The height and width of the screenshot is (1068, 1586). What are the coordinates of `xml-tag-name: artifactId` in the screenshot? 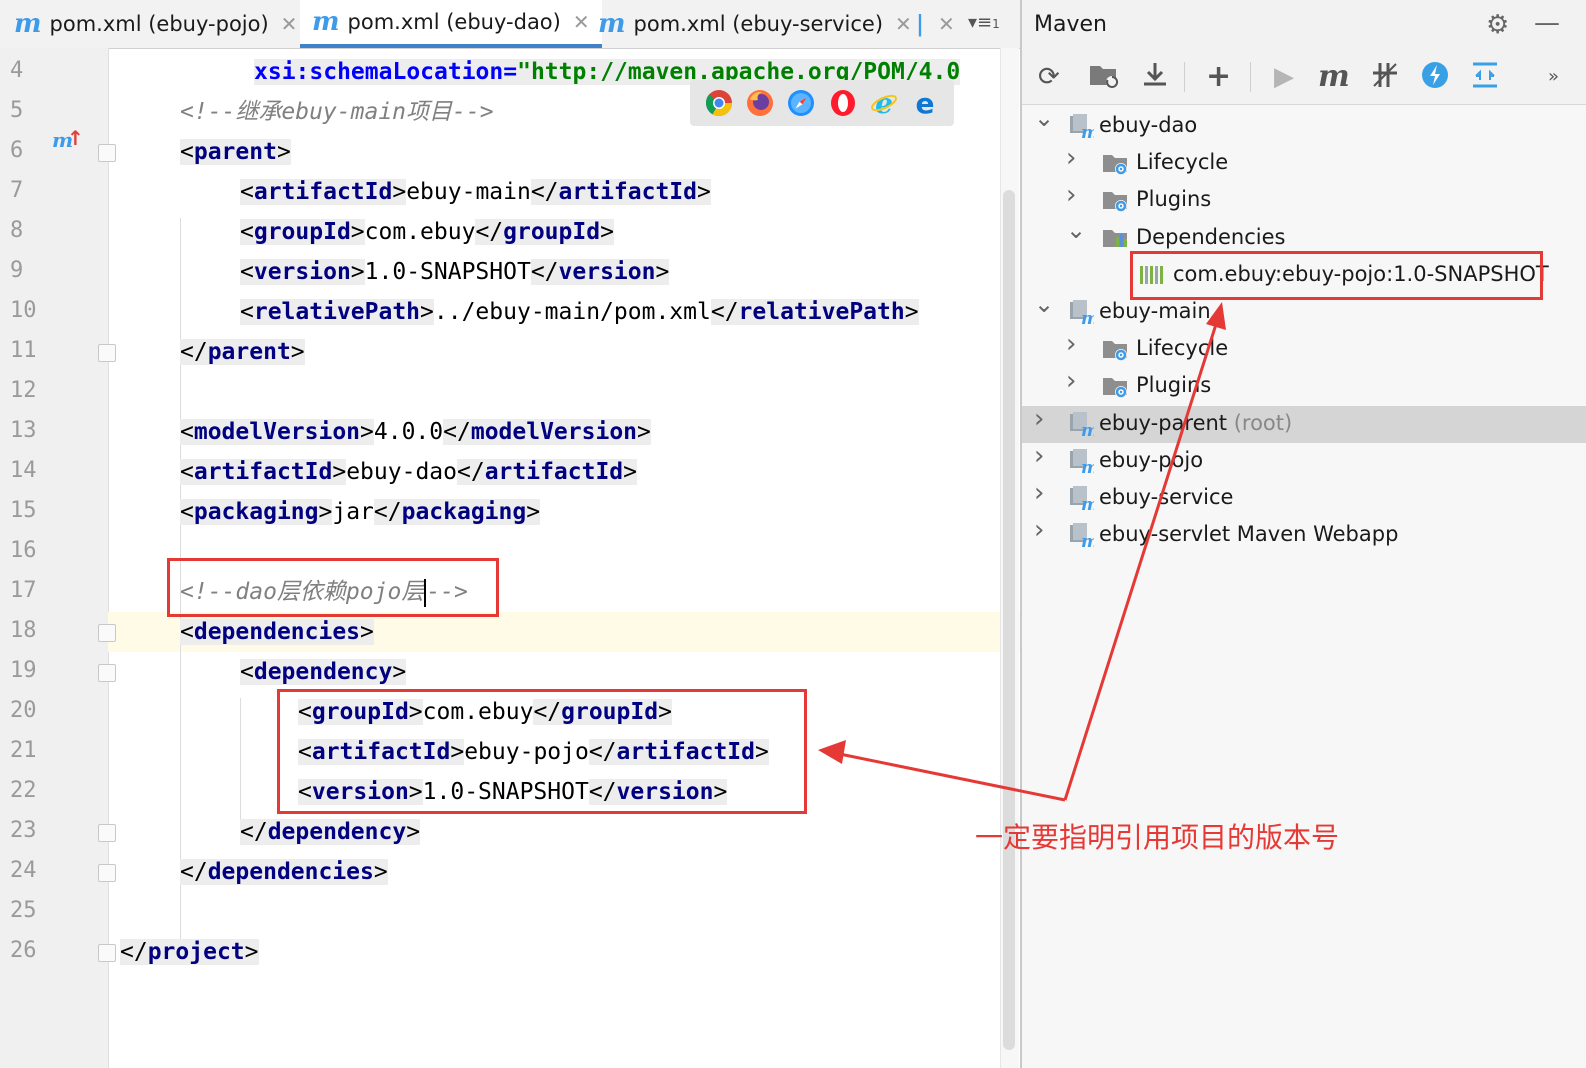 It's located at (554, 472).